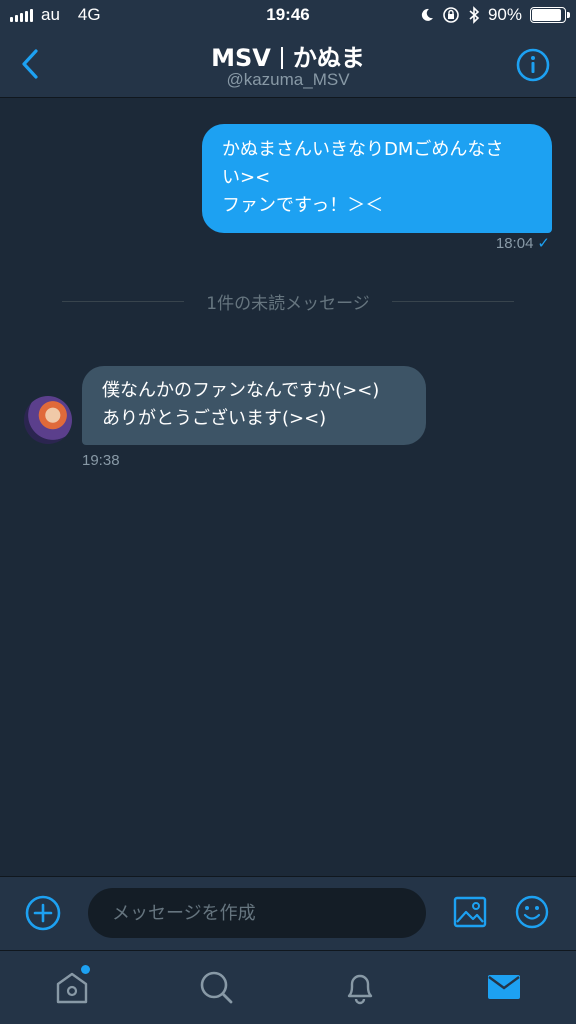  Describe the element at coordinates (427, 14) in the screenshot. I see `moon-icon` at that location.